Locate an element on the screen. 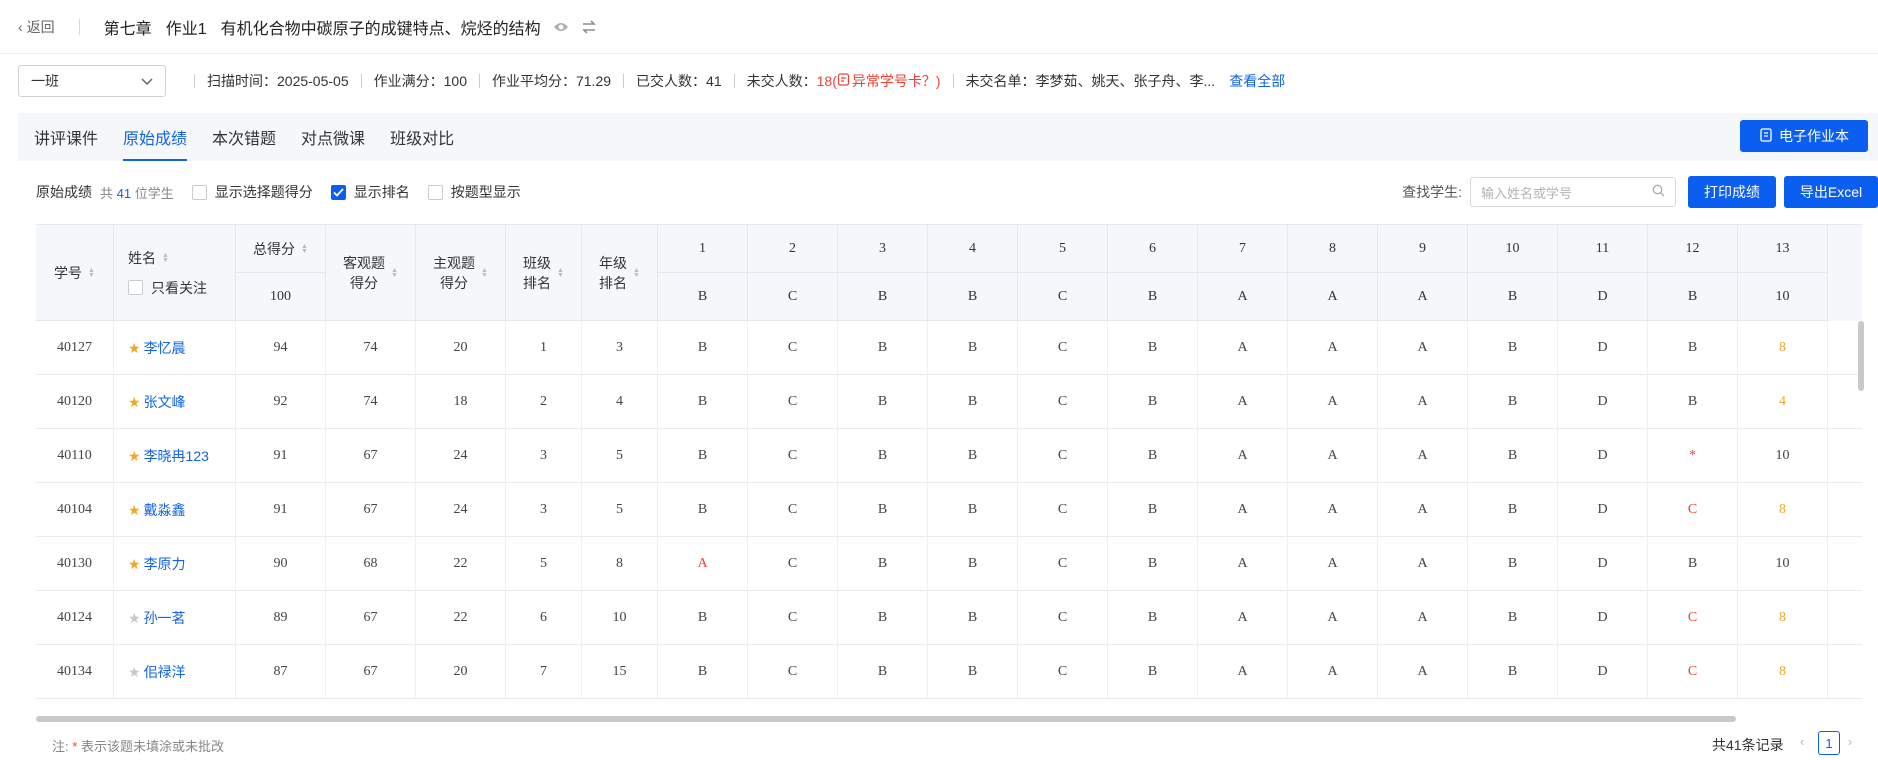 This screenshot has height=760, width=1878. table-row: 40120 ★ 张文峰 92 74 18 2 4 B C B B C B A A A B D B 4 is located at coordinates (949, 402).